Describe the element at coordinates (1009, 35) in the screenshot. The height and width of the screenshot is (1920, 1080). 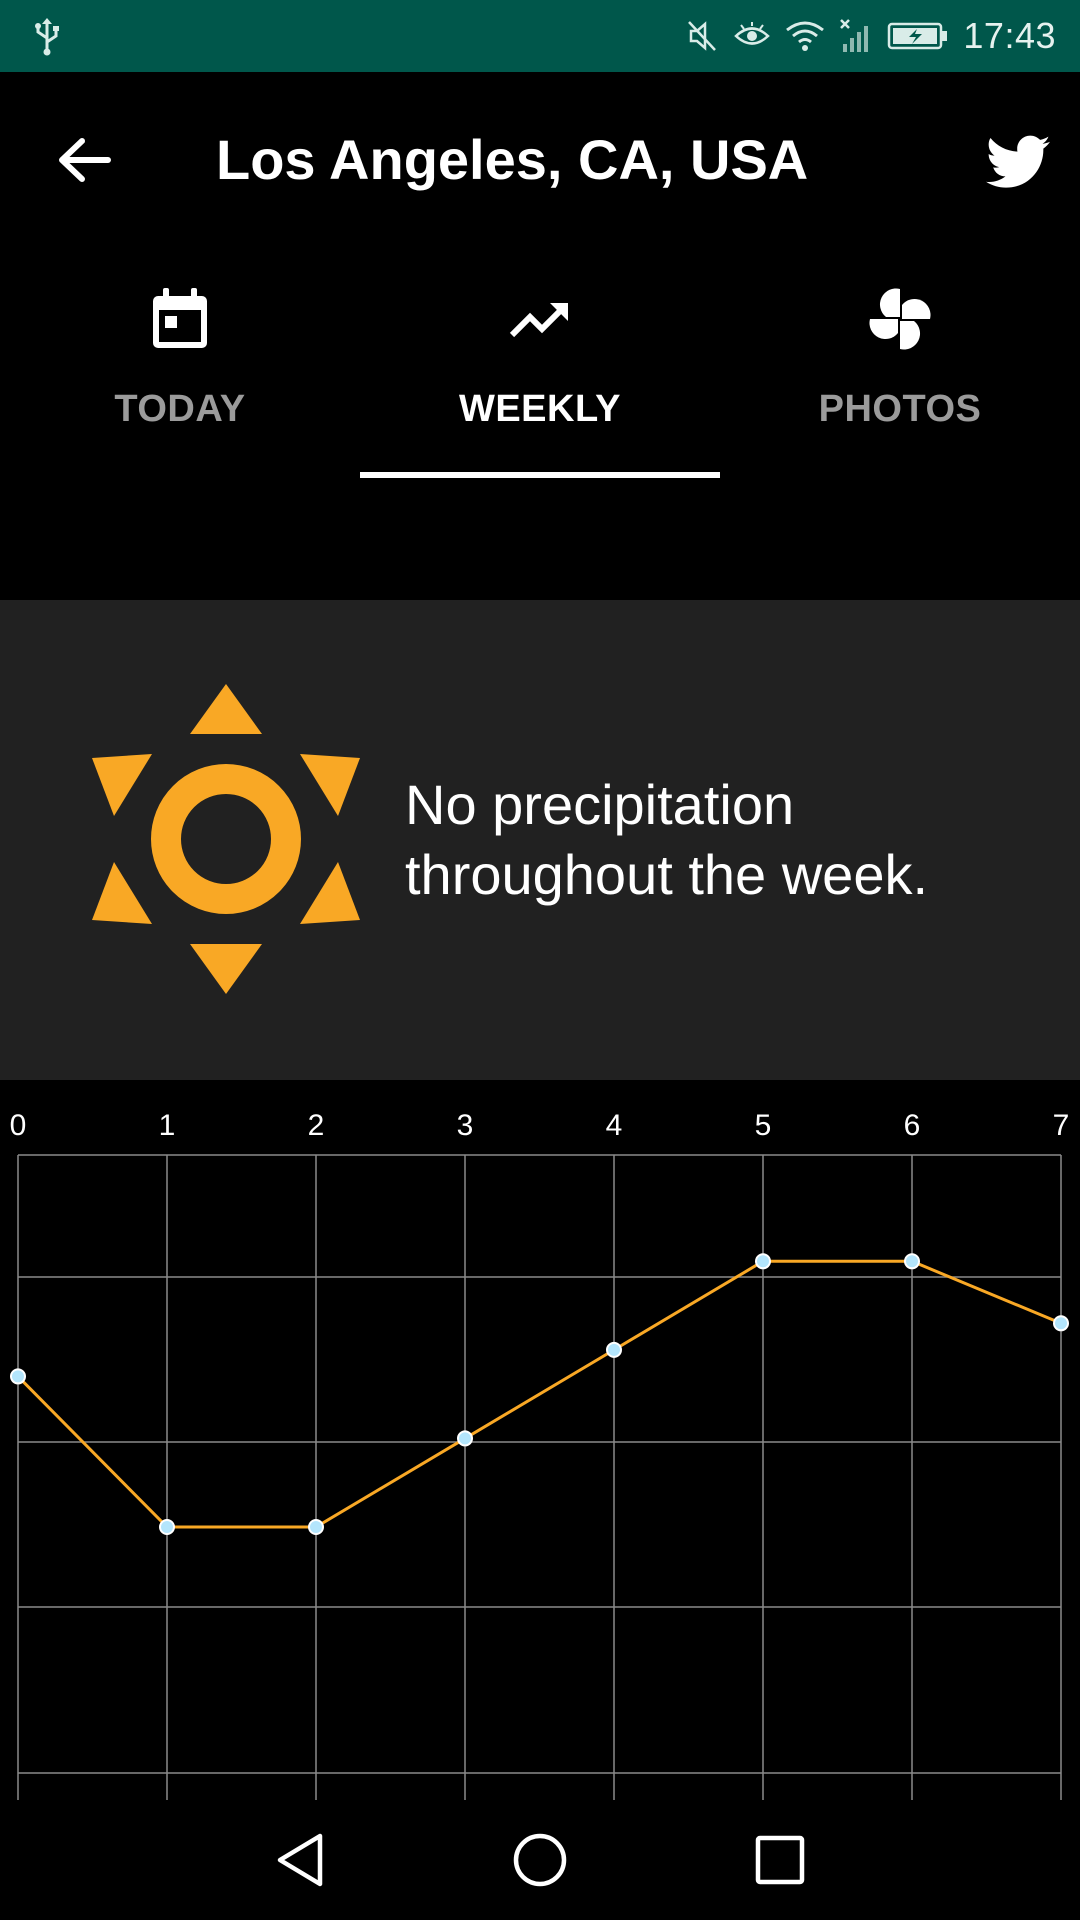
I see `status-time: 17:43` at that location.